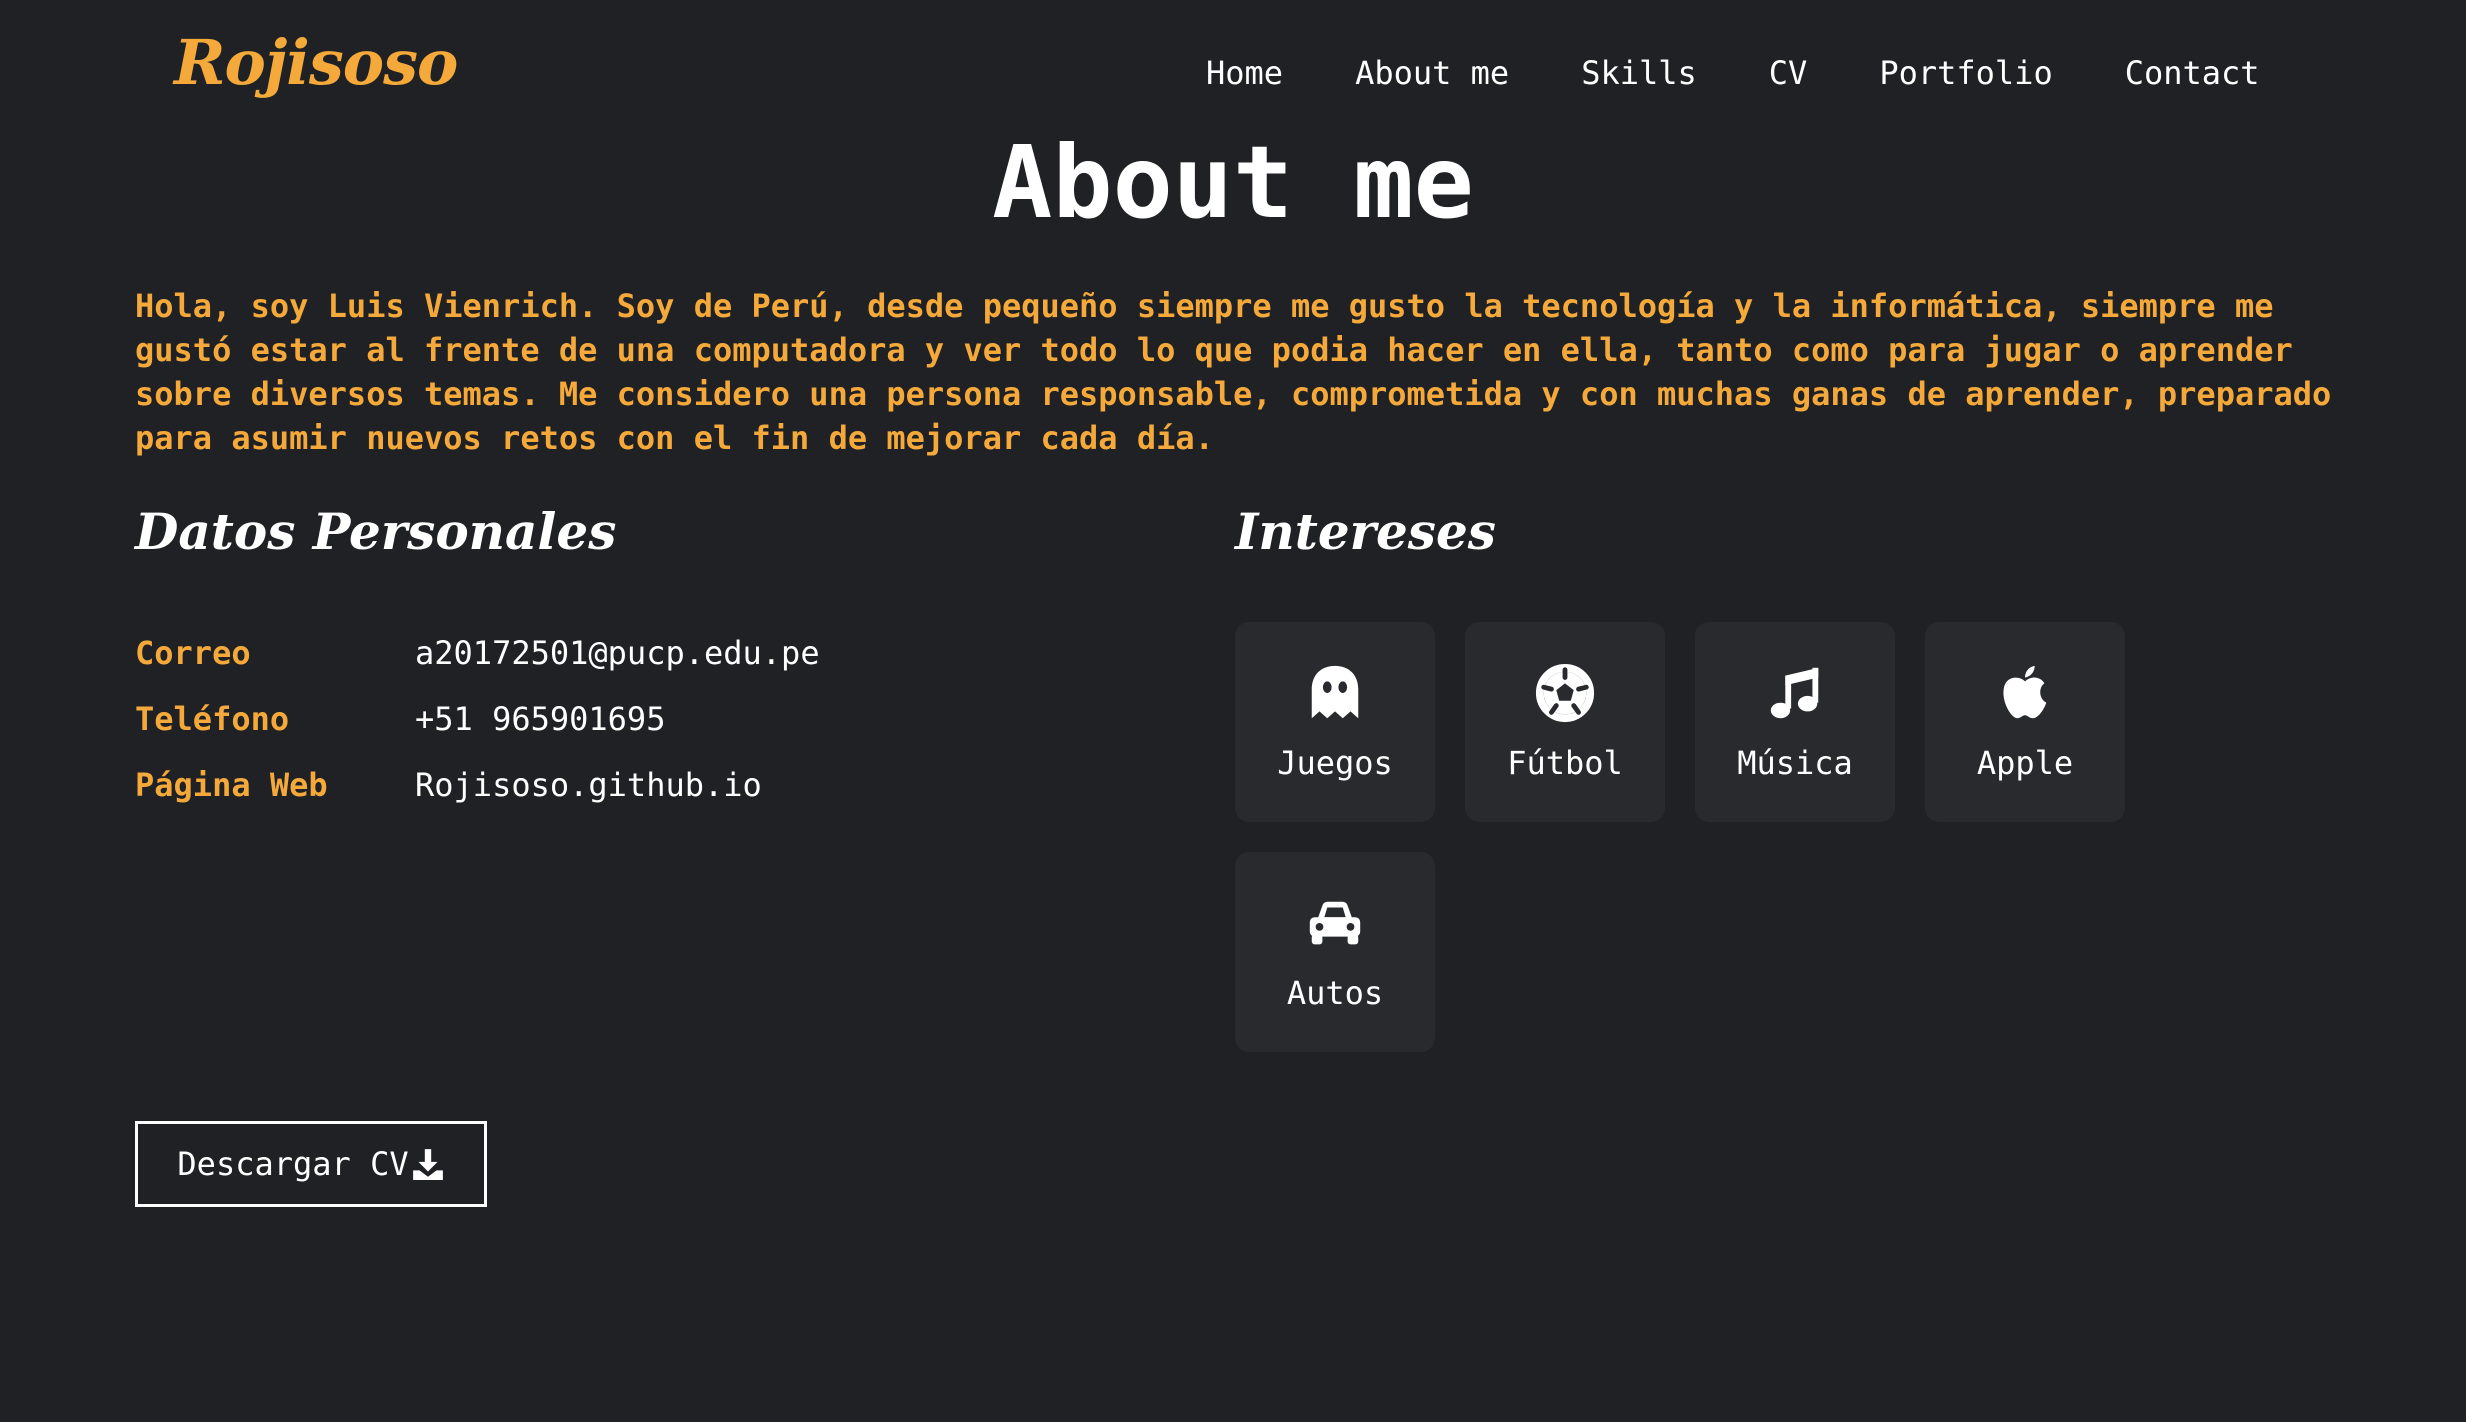  I want to click on interests-heading: Intereses, so click(1365, 531).